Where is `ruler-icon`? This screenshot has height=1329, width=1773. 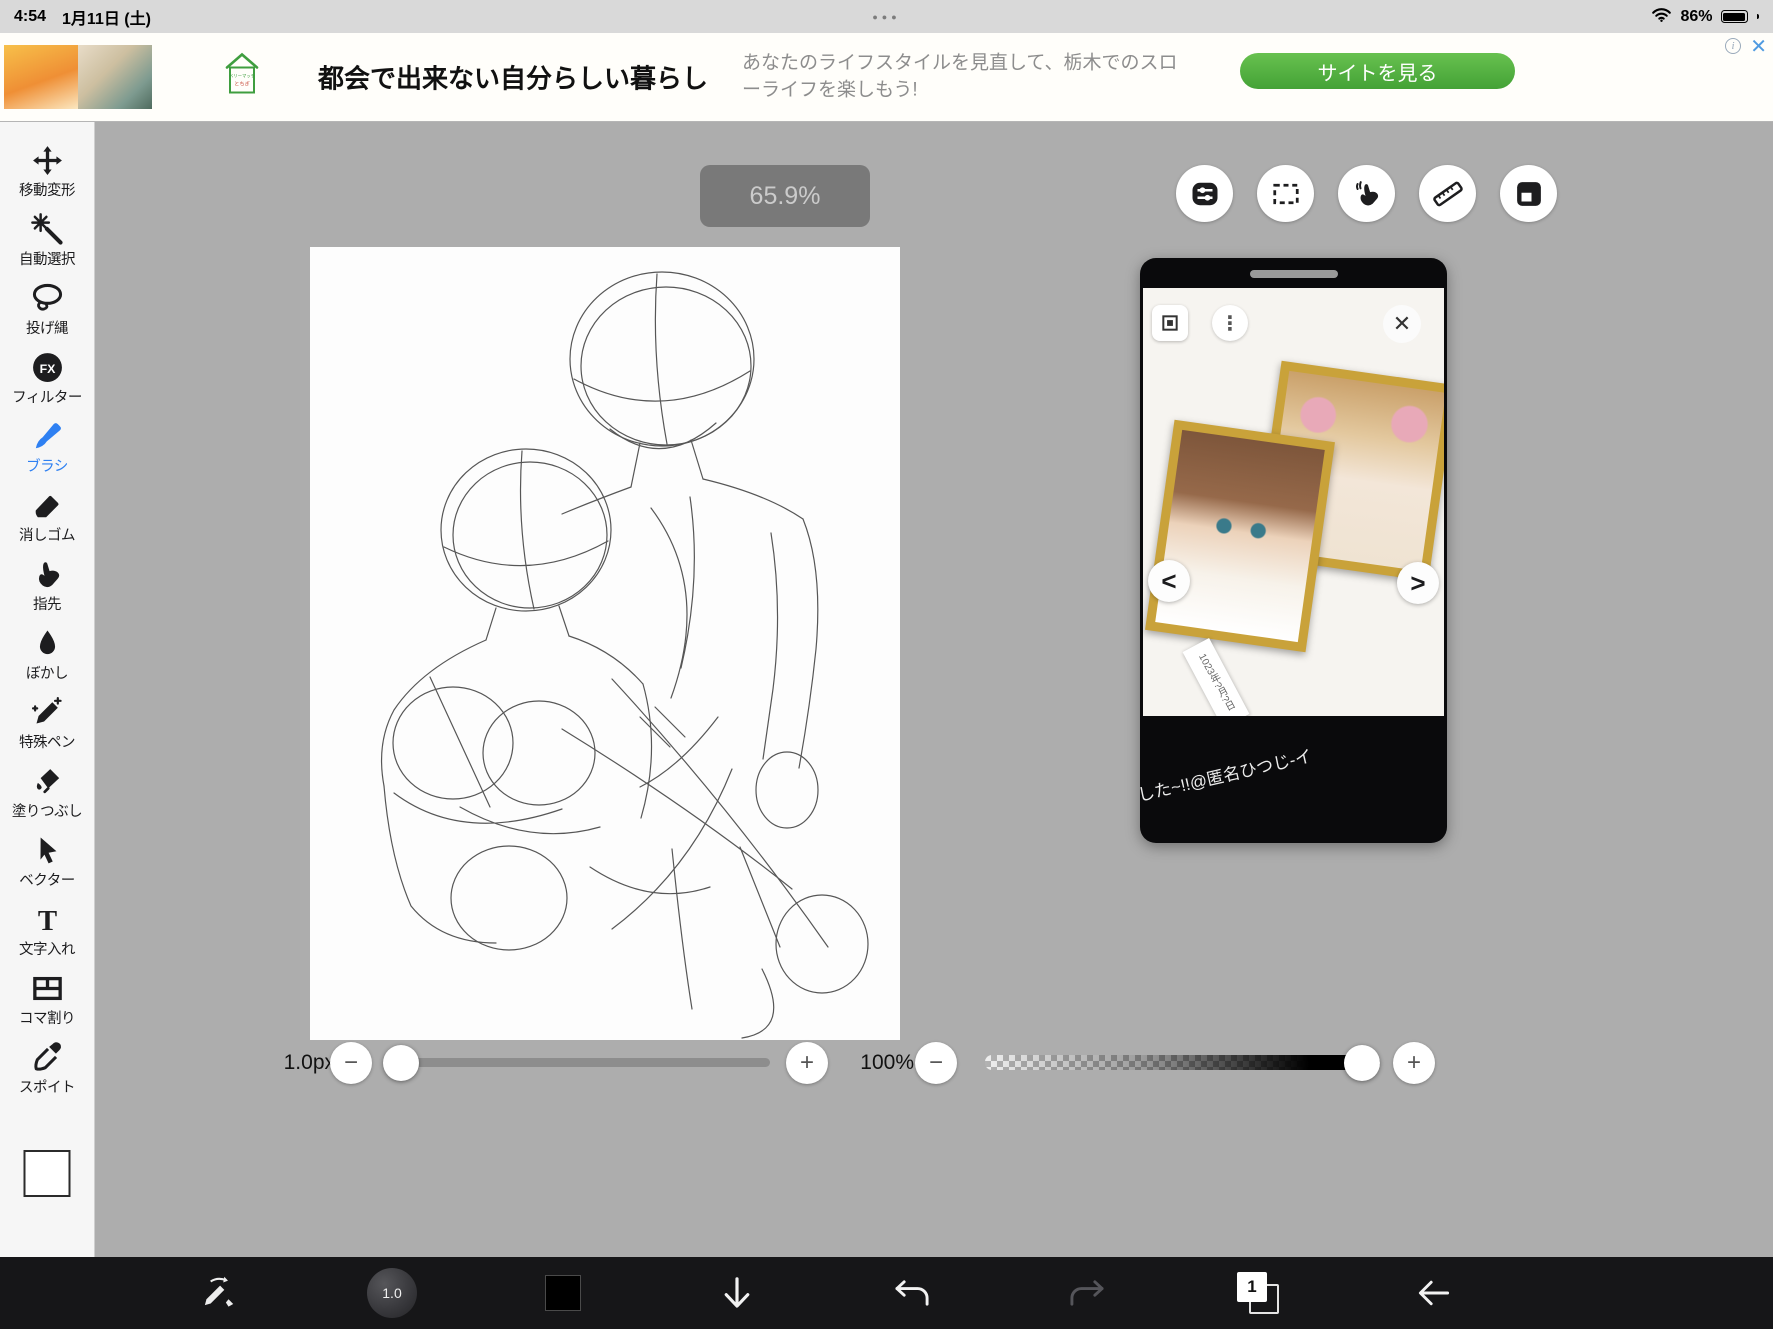
ruler-icon is located at coordinates (1447, 193).